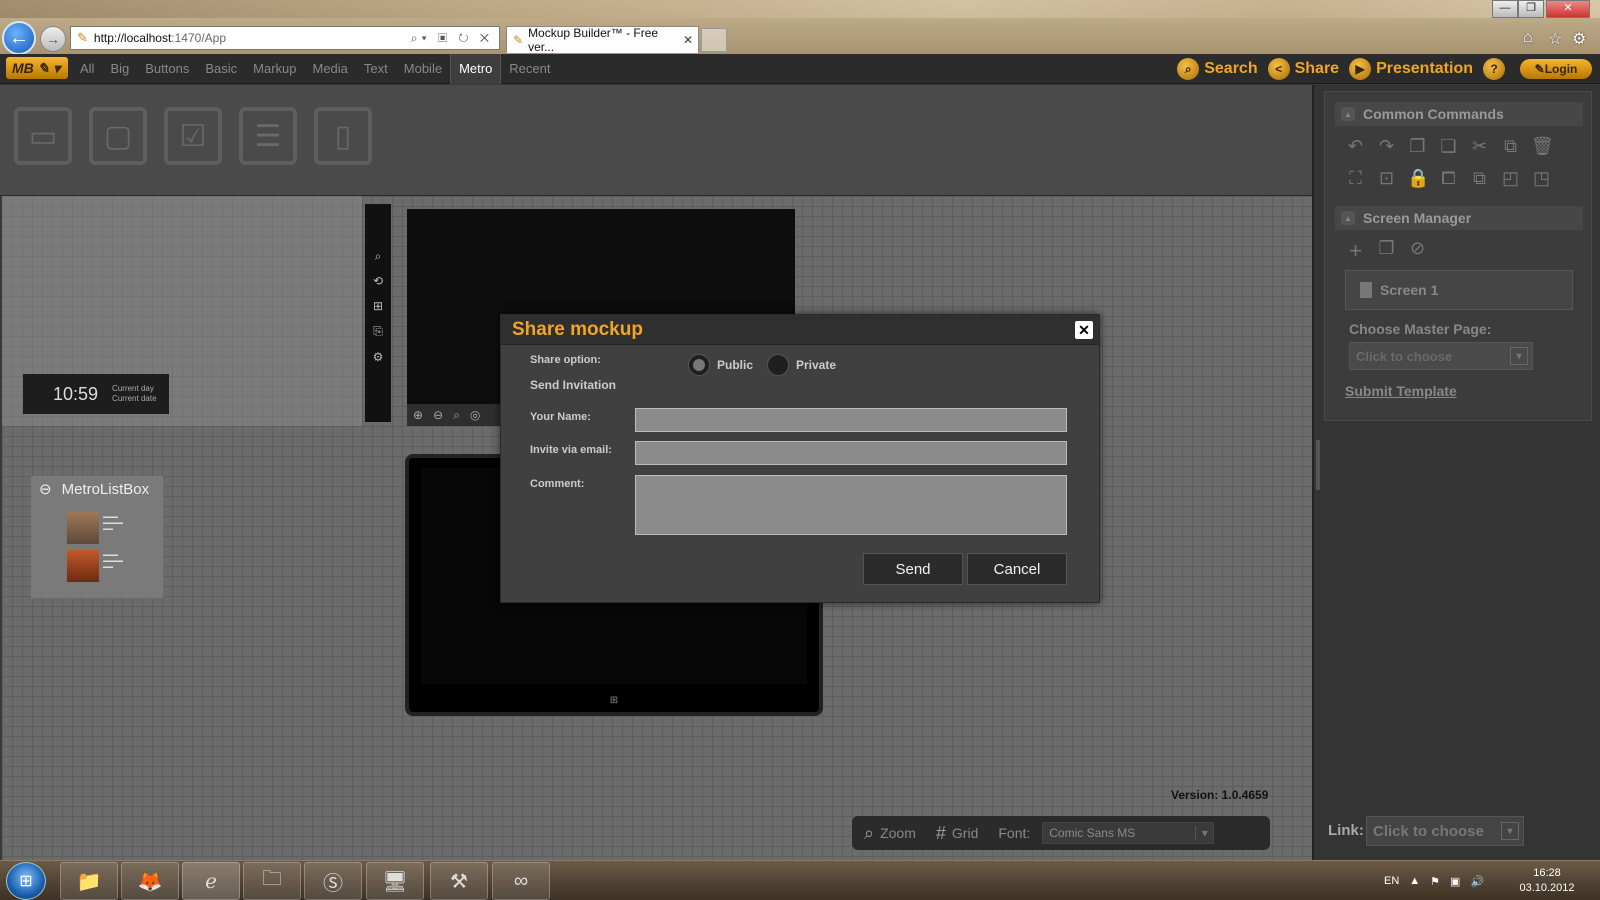  What do you see at coordinates (1547, 881) in the screenshot?
I see `system-clock: 16:28 03.10.2012` at bounding box center [1547, 881].